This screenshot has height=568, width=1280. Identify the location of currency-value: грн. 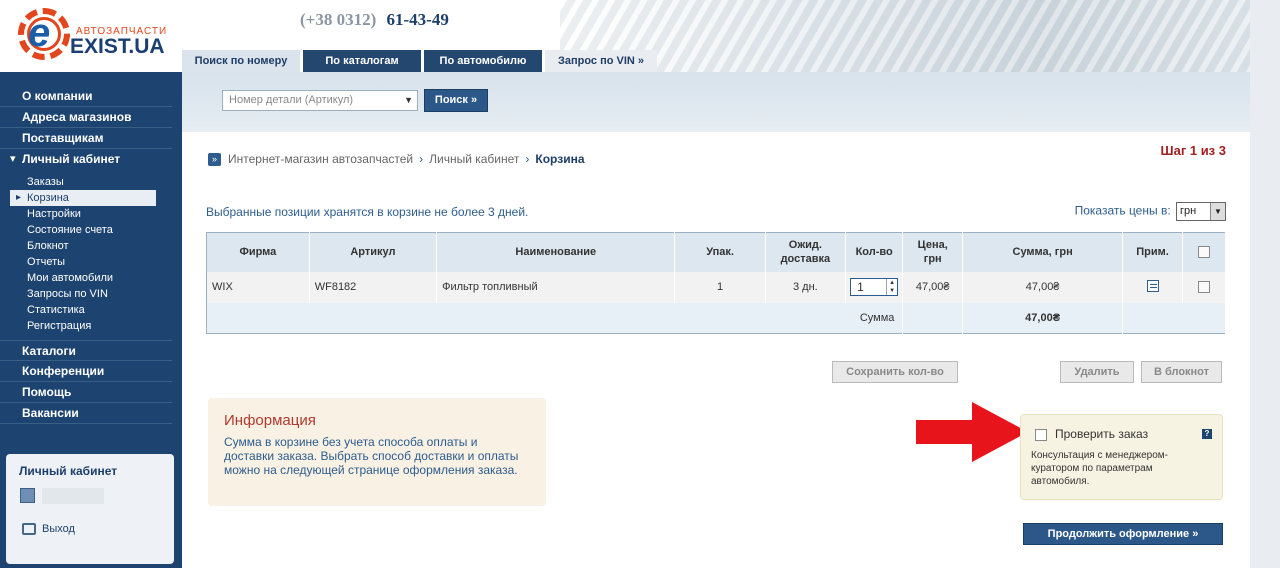
(1188, 211).